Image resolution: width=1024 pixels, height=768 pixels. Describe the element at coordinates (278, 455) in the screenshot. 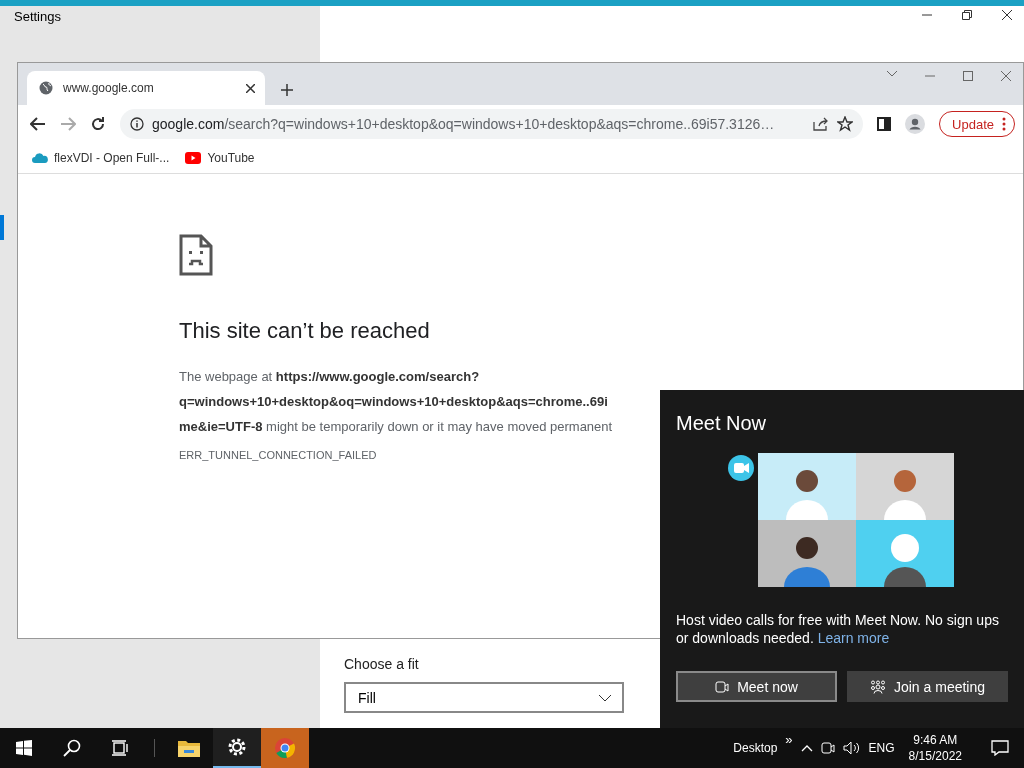

I see `error-code: ERR_TUNNEL_CONNECTION_FAILED` at that location.